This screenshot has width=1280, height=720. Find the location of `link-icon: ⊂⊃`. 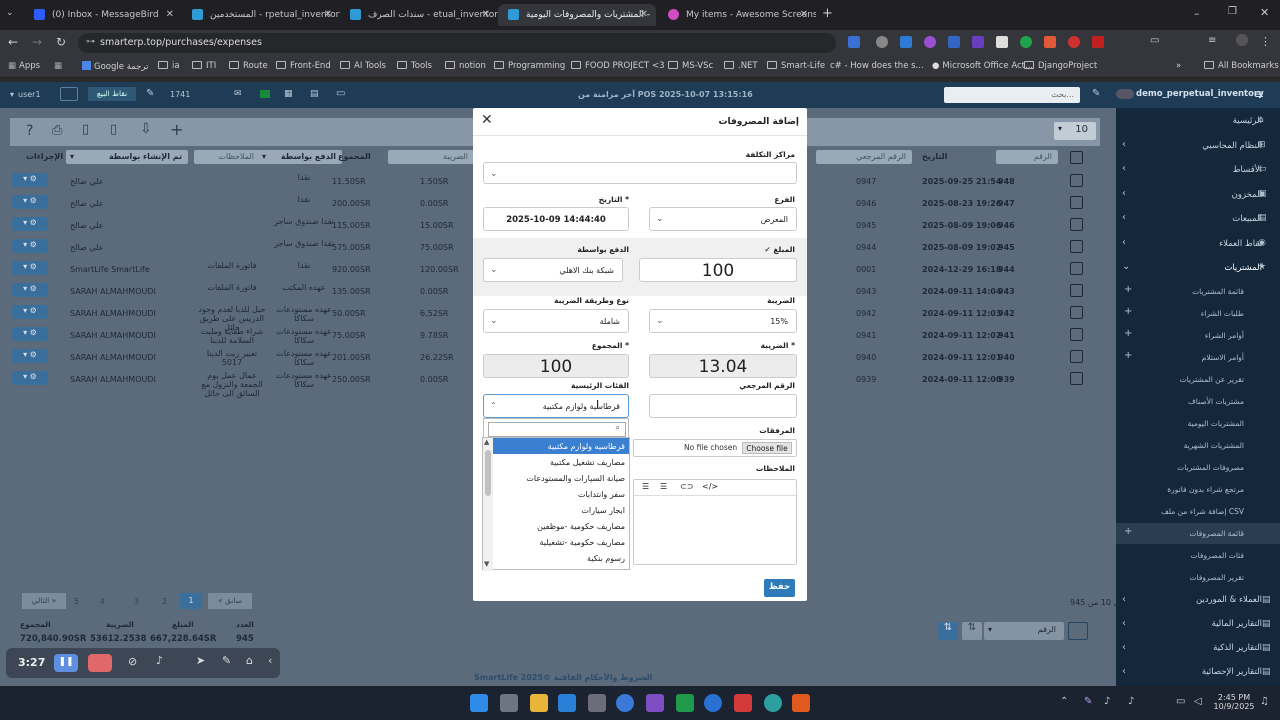

link-icon: ⊂⊃ is located at coordinates (686, 486).